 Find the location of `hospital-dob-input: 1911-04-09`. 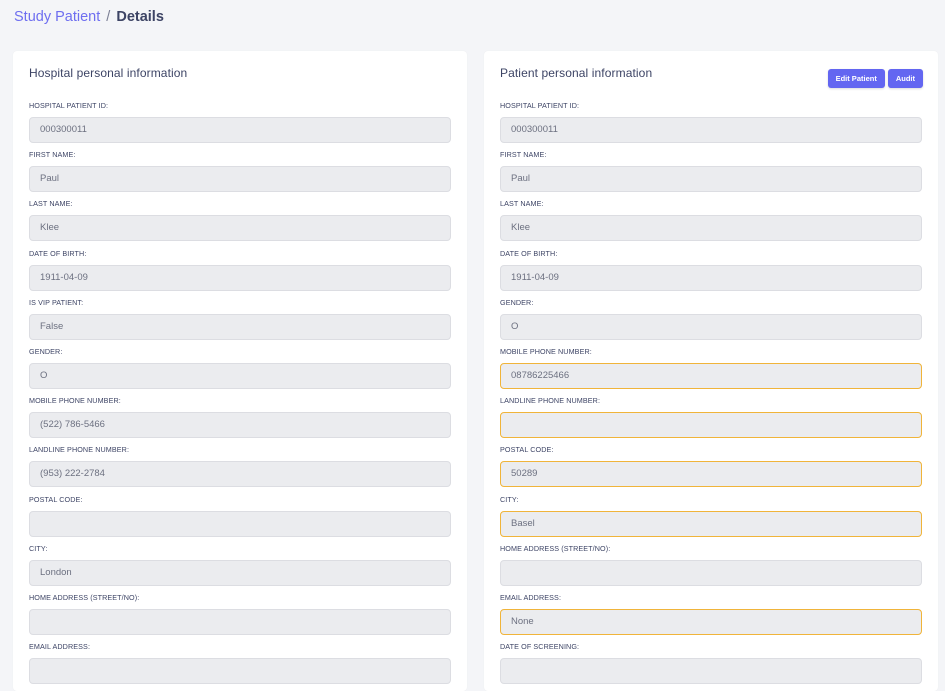

hospital-dob-input: 1911-04-09 is located at coordinates (240, 277).